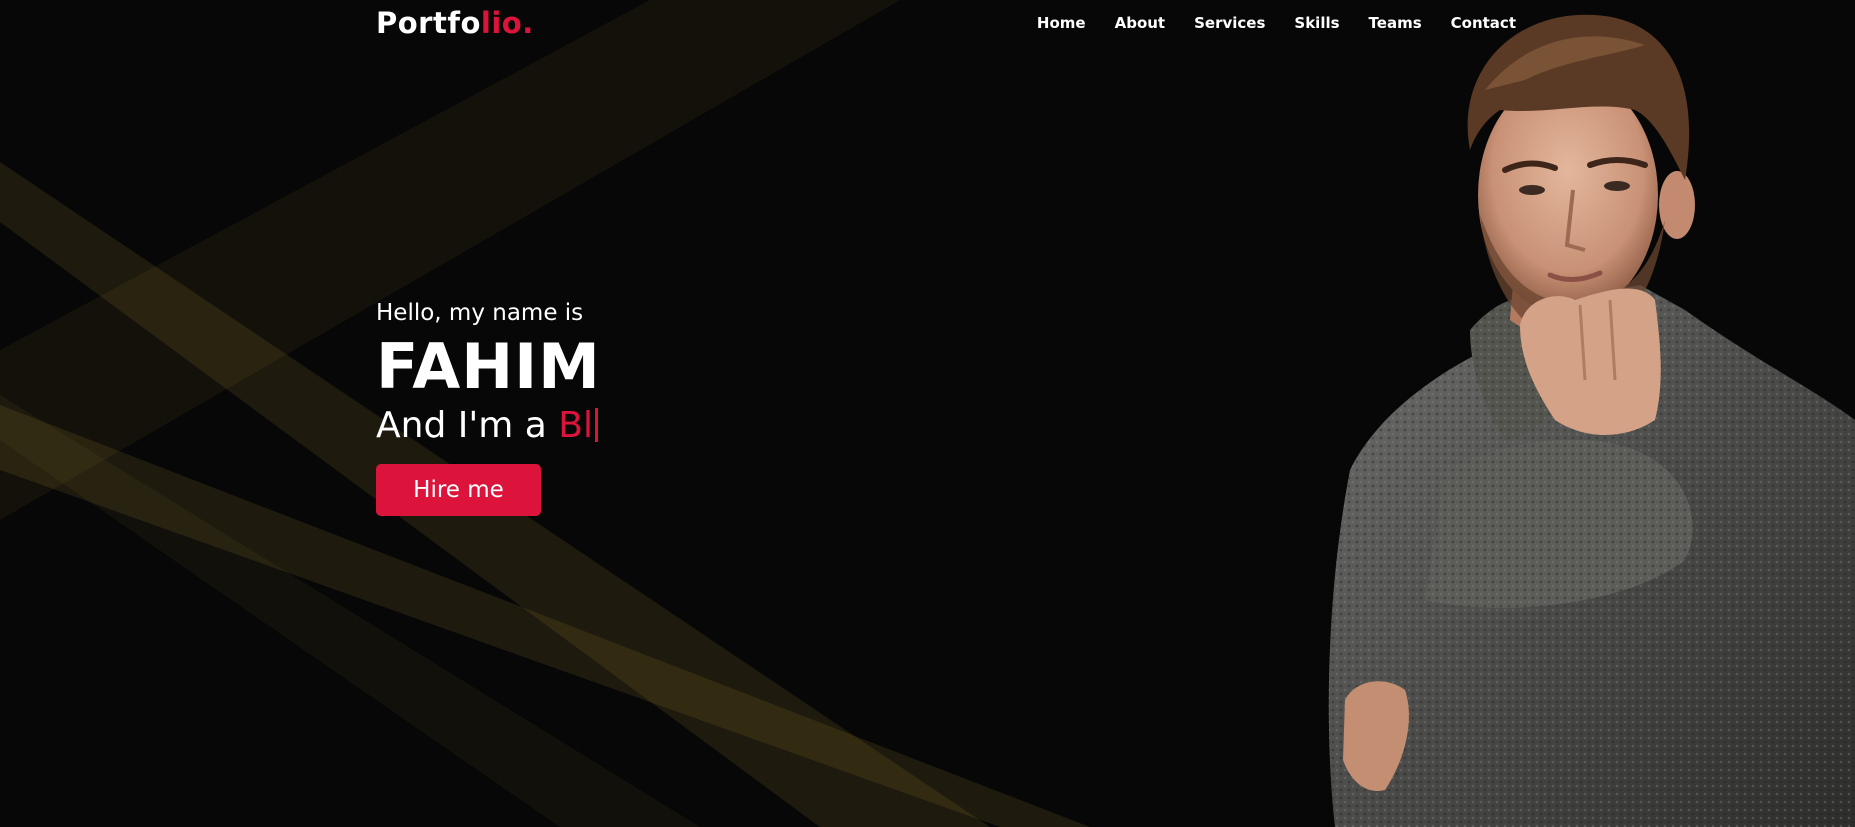 Image resolution: width=1855 pixels, height=827 pixels. I want to click on nav-link-contact: Contact, so click(1483, 23).